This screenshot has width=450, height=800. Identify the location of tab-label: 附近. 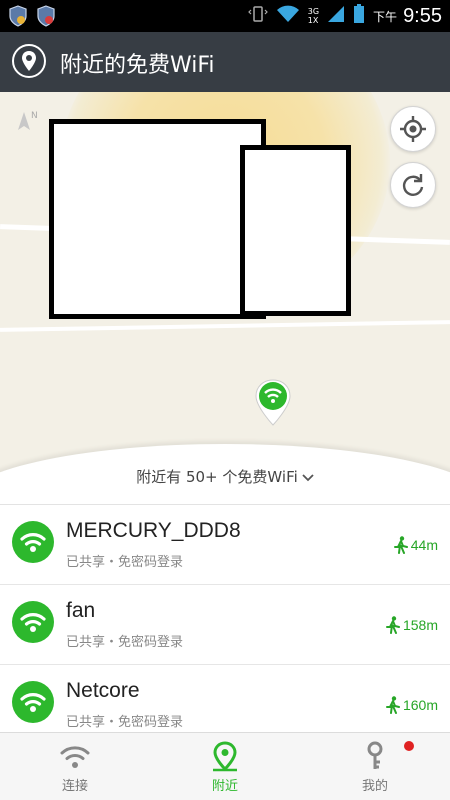
(224, 786).